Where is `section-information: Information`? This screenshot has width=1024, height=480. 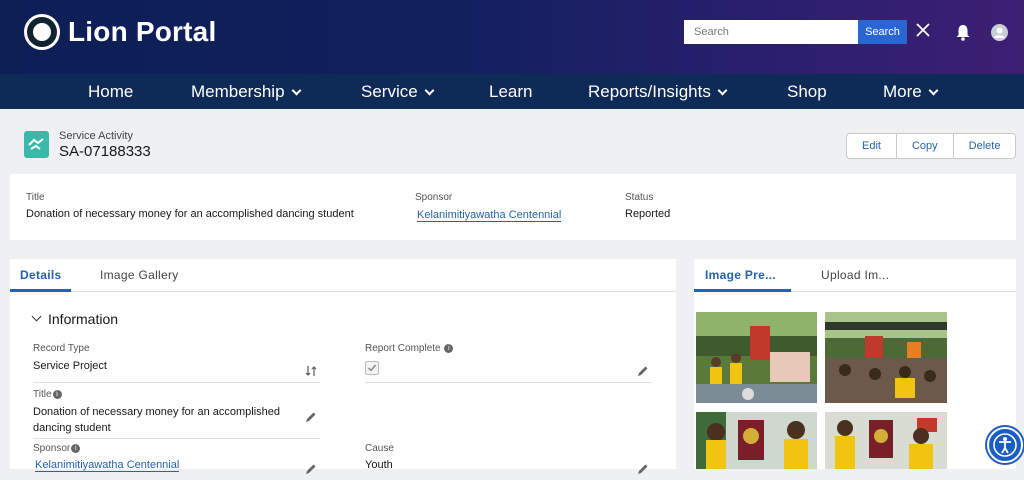
section-information: Information is located at coordinates (83, 319).